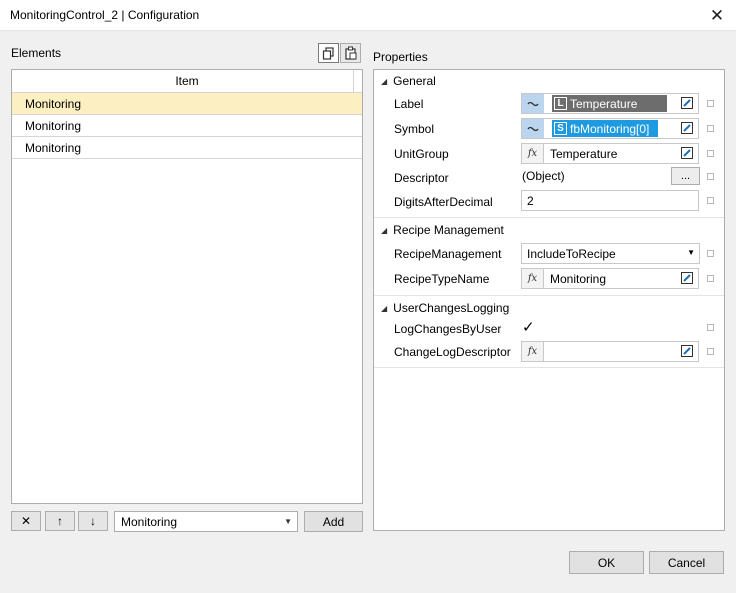  I want to click on paste-icon, so click(350, 53).